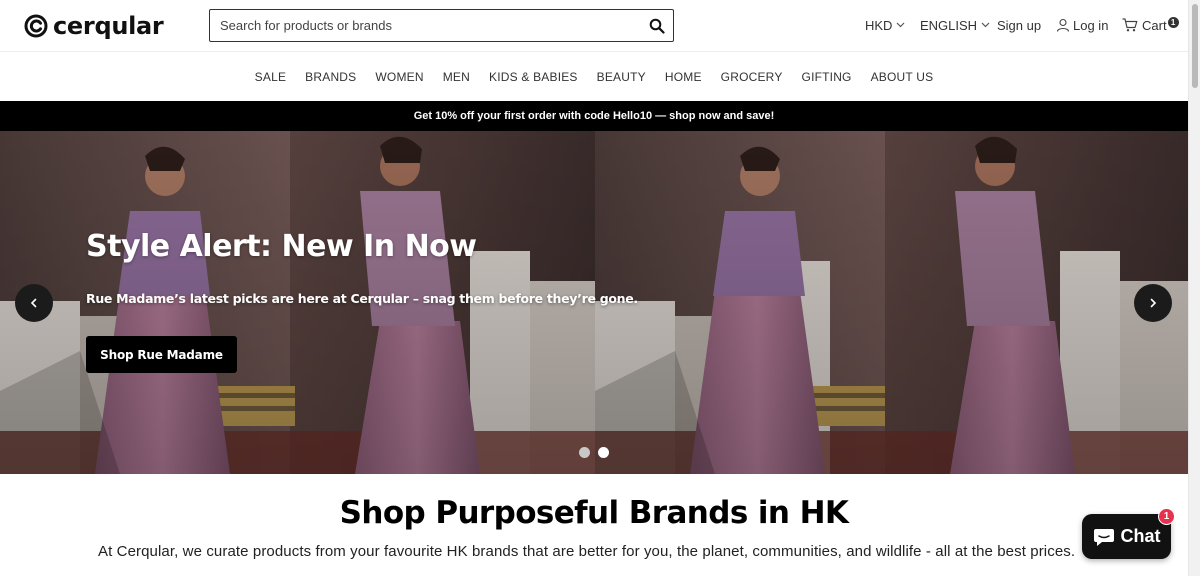 The height and width of the screenshot is (576, 1200). I want to click on search-input, so click(420, 25).